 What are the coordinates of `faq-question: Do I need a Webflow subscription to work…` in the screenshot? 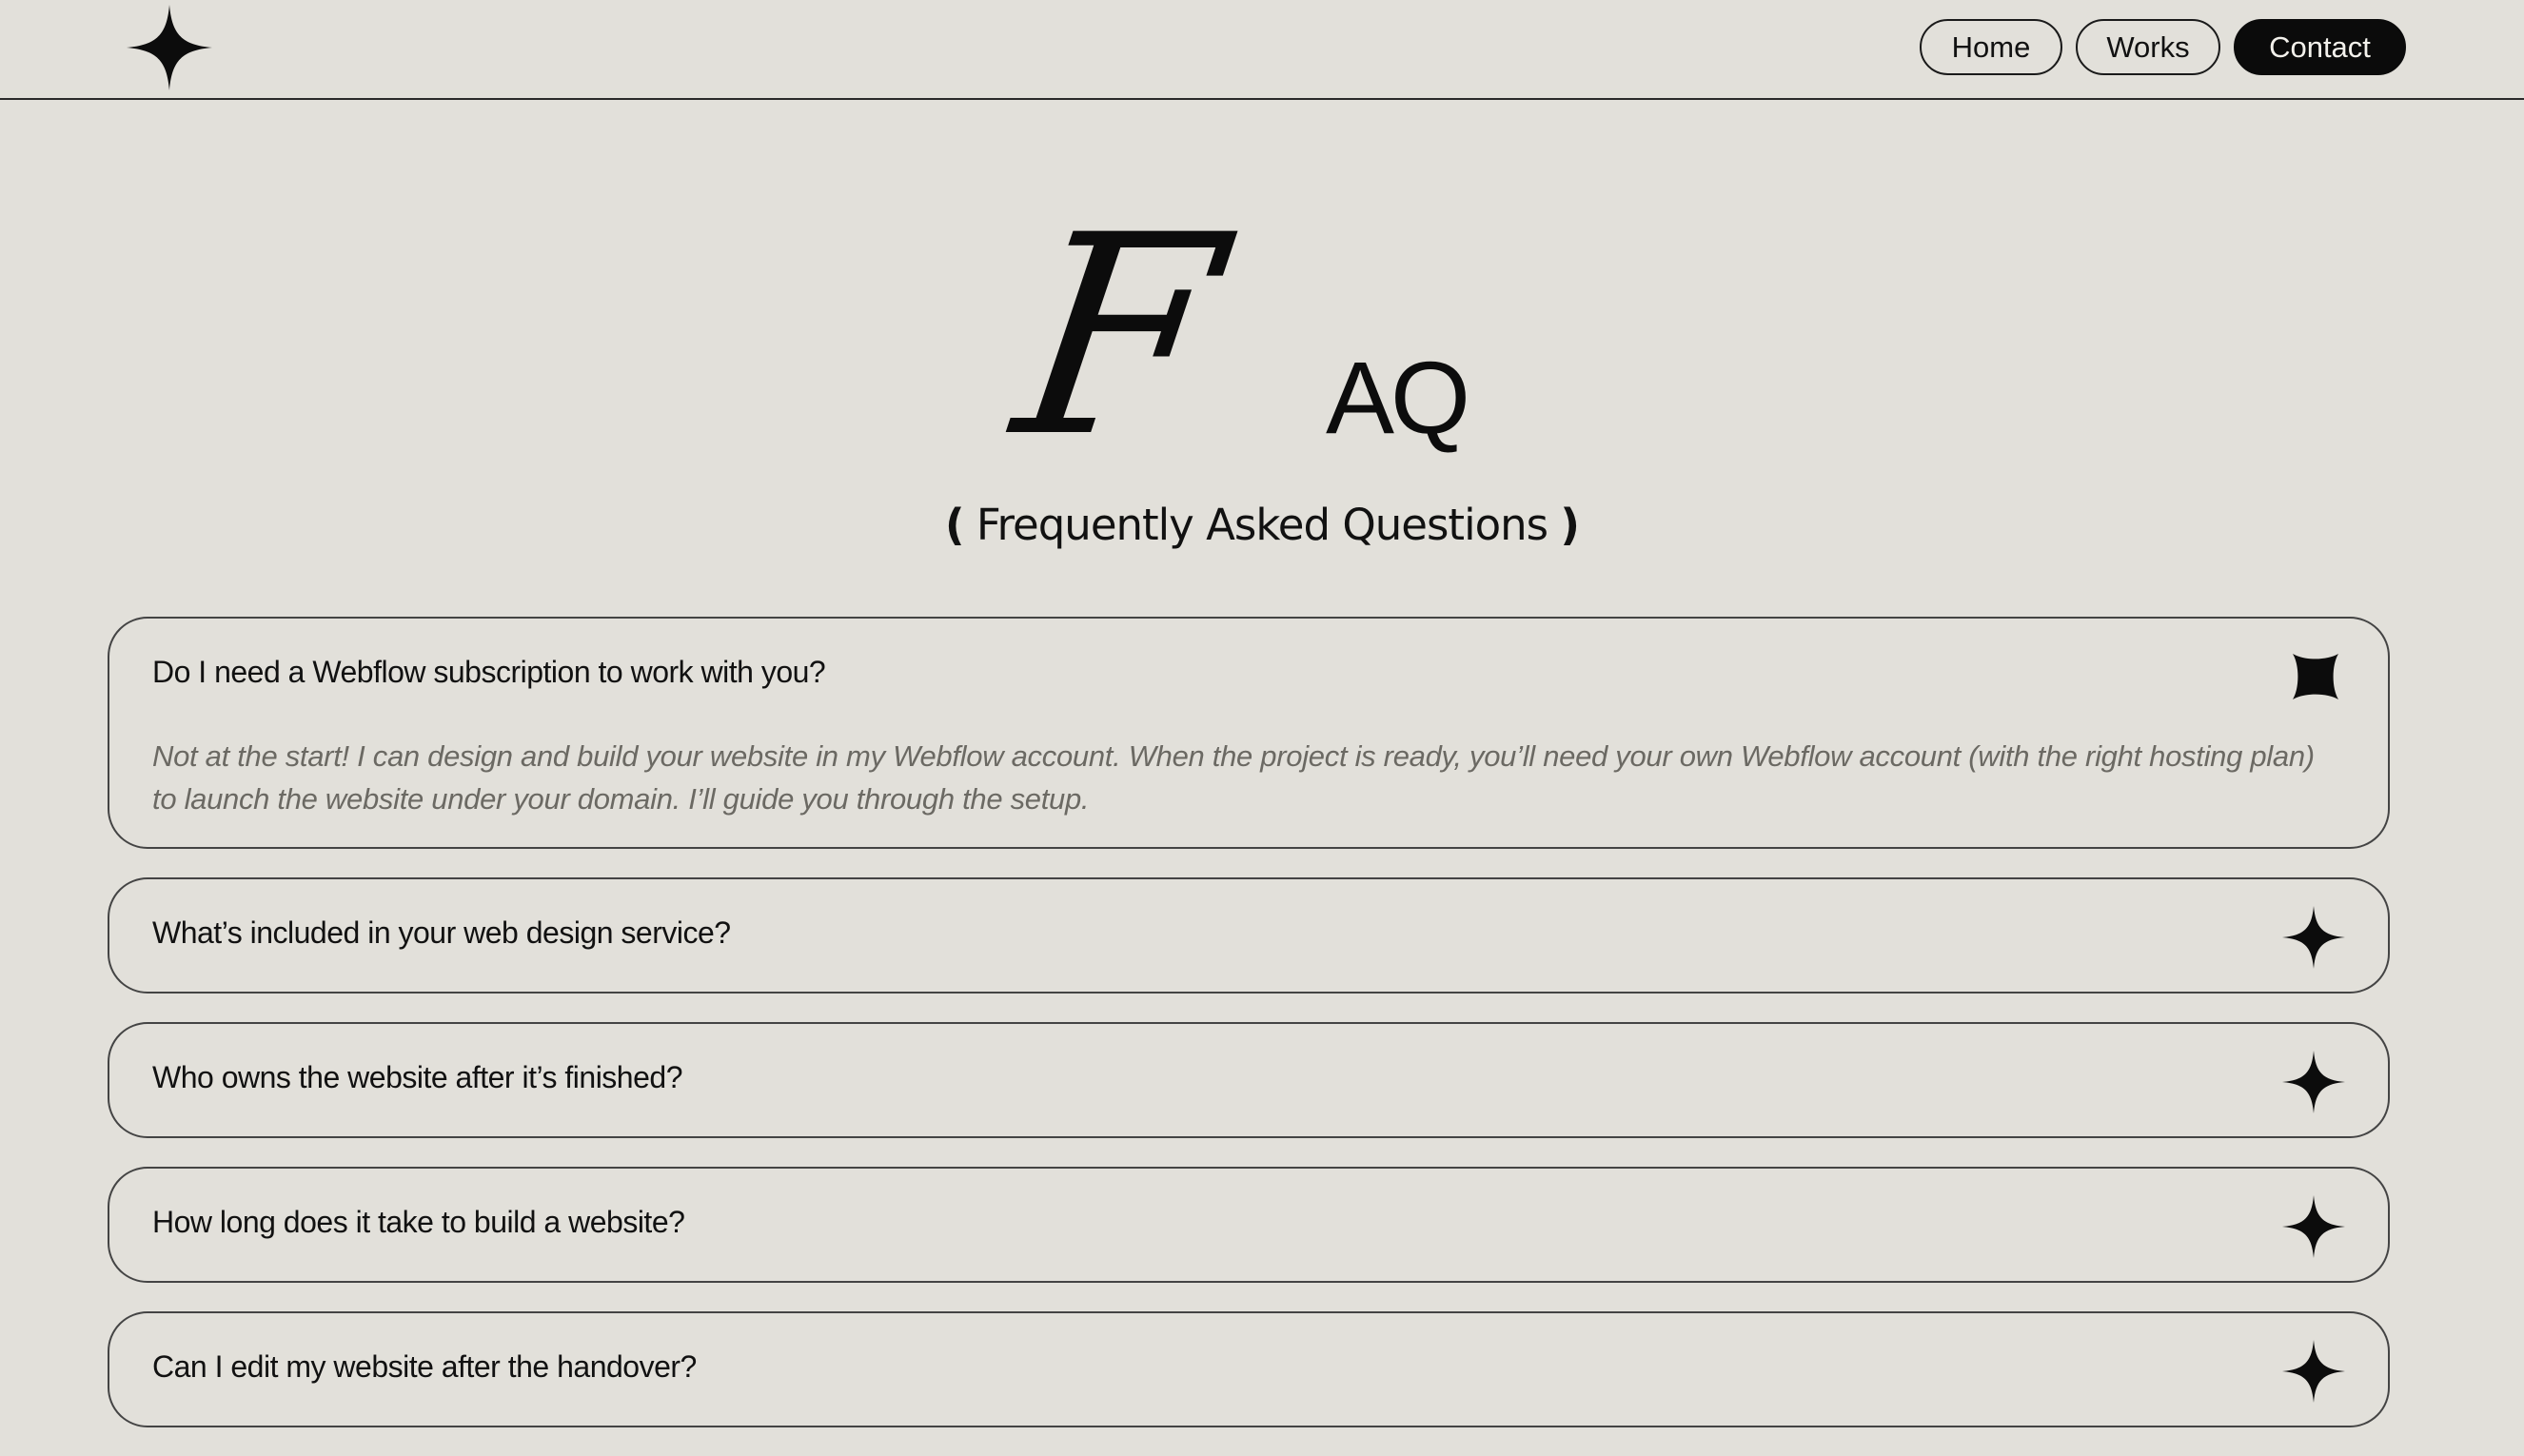 It's located at (489, 672).